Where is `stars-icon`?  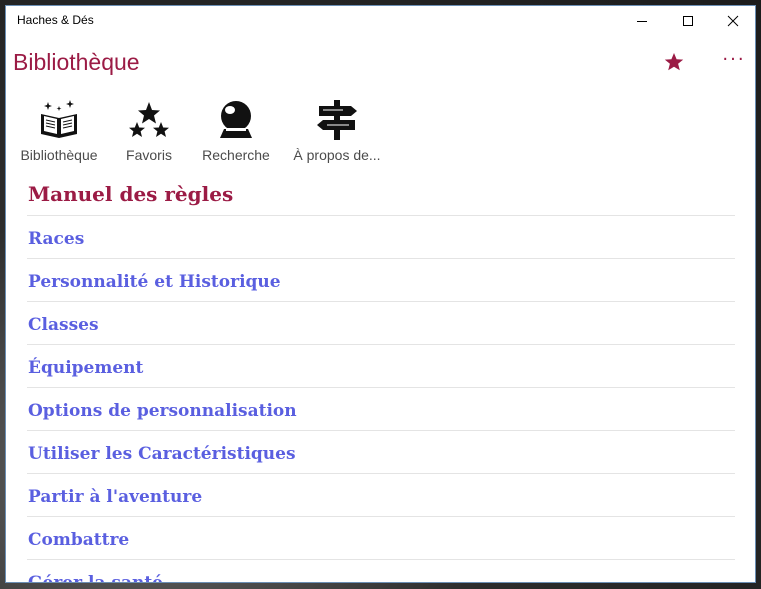
stars-icon is located at coordinates (149, 119).